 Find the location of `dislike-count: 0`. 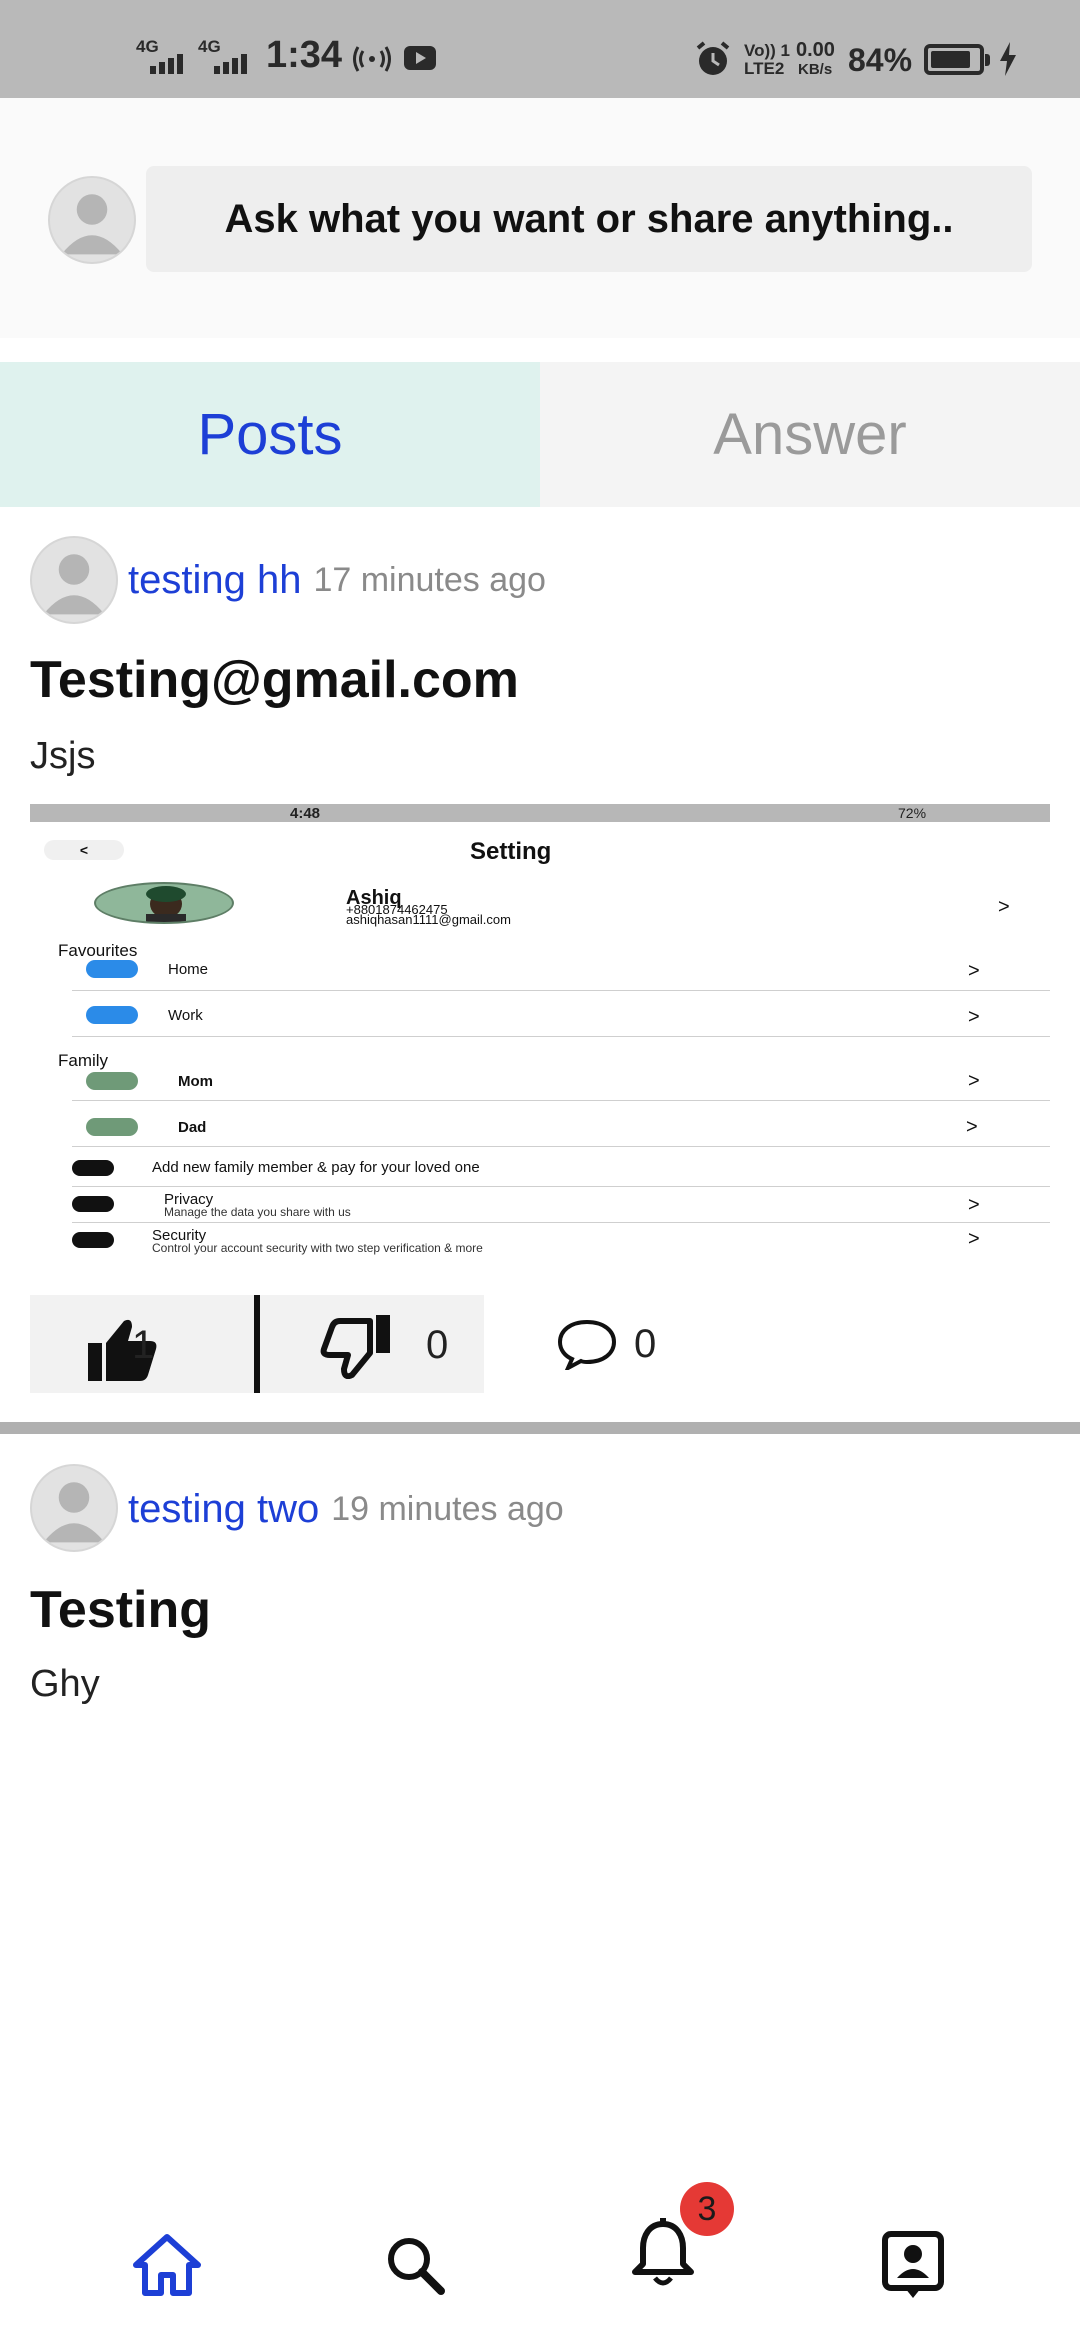

dislike-count: 0 is located at coordinates (437, 1345).